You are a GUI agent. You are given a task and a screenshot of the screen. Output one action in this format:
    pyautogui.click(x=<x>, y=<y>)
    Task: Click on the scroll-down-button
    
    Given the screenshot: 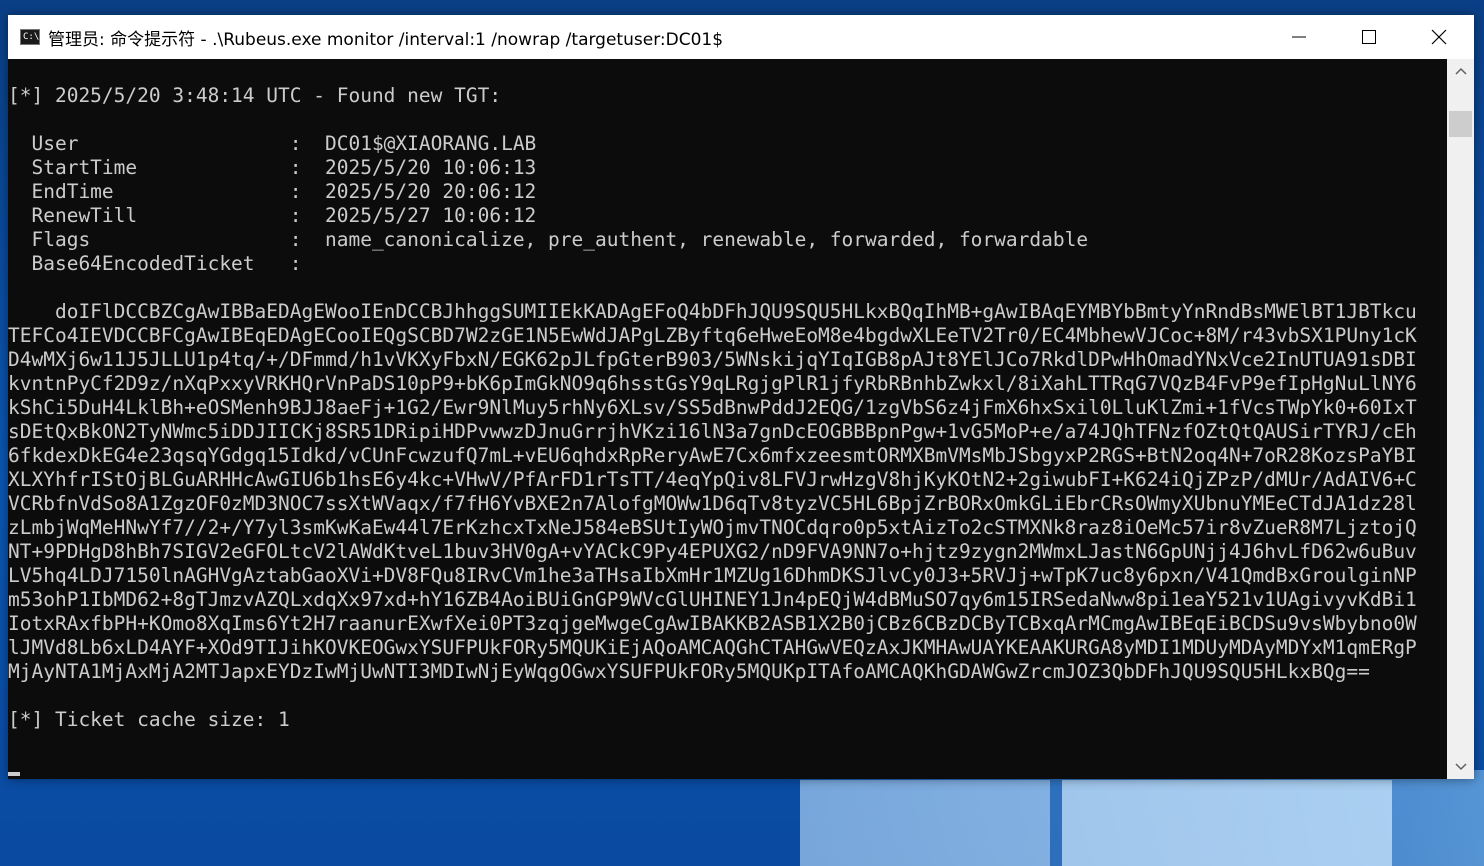 What is the action you would take?
    pyautogui.click(x=1460, y=767)
    